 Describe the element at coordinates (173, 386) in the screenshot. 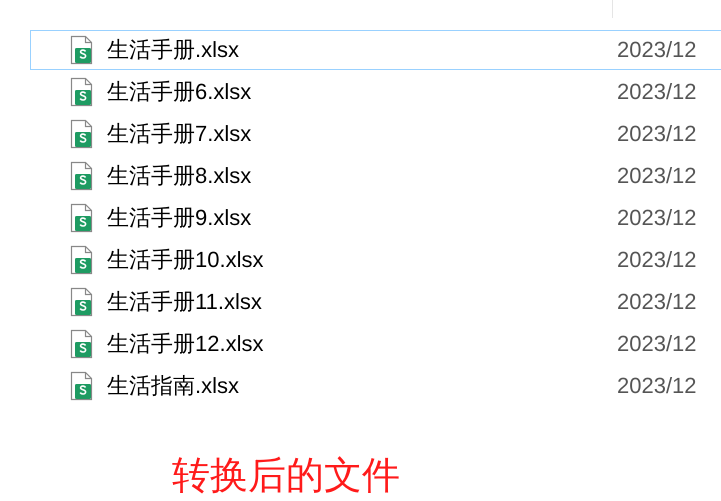

I see `file-name: 生活指南.xlsx` at that location.